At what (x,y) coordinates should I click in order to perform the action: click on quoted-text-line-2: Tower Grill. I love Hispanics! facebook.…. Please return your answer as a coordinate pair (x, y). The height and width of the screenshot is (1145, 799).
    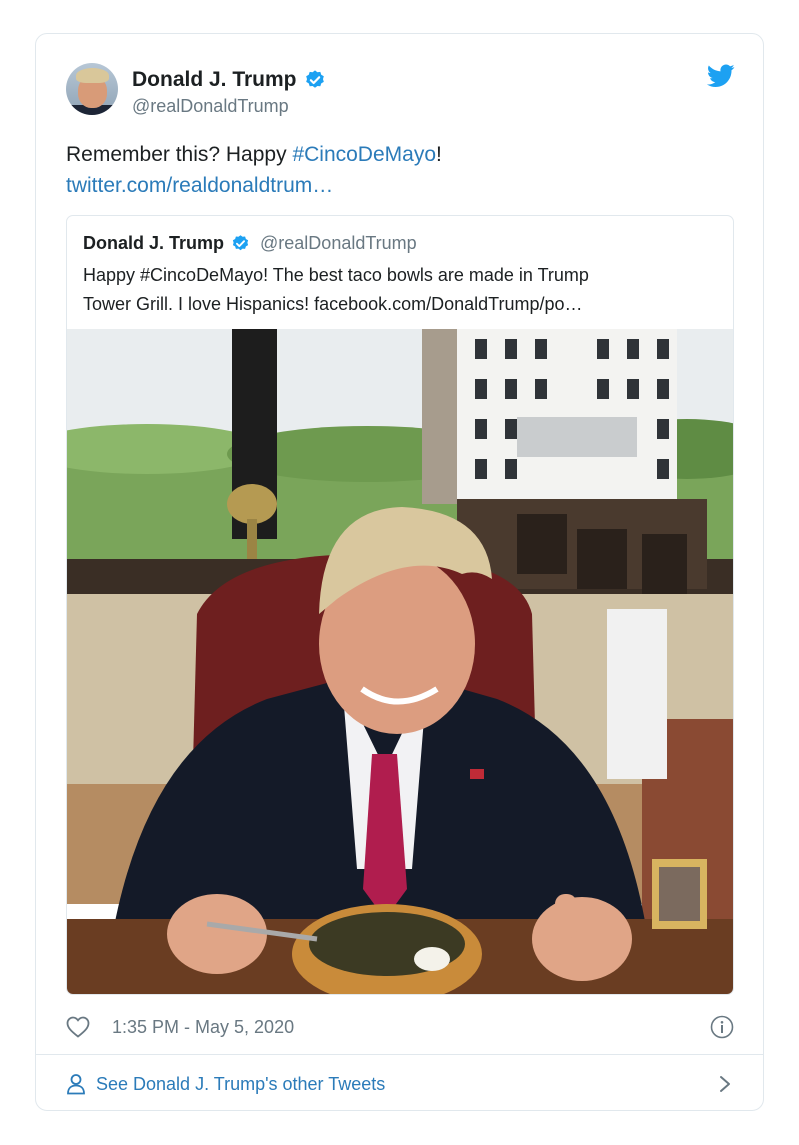
    Looking at the image, I should click on (333, 304).